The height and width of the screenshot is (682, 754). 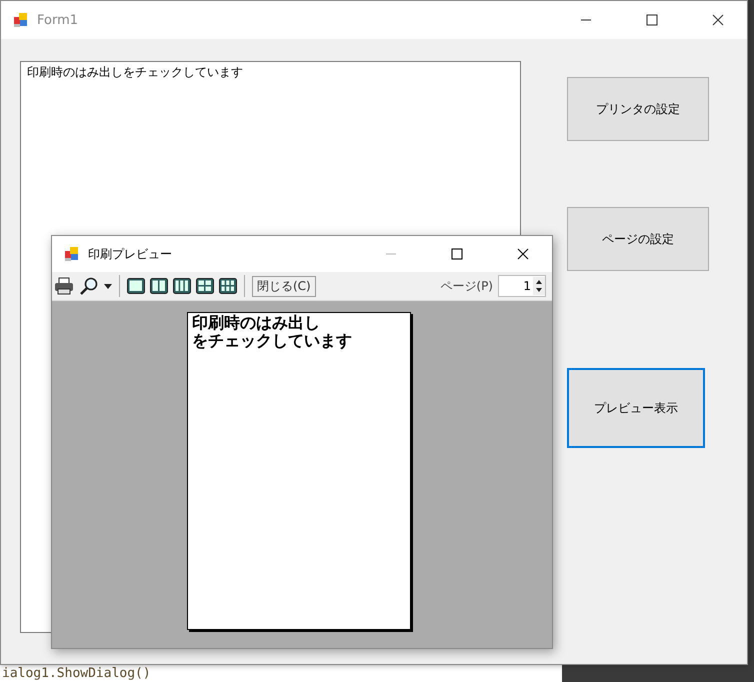 What do you see at coordinates (89, 286) in the screenshot?
I see `zoom-icon` at bounding box center [89, 286].